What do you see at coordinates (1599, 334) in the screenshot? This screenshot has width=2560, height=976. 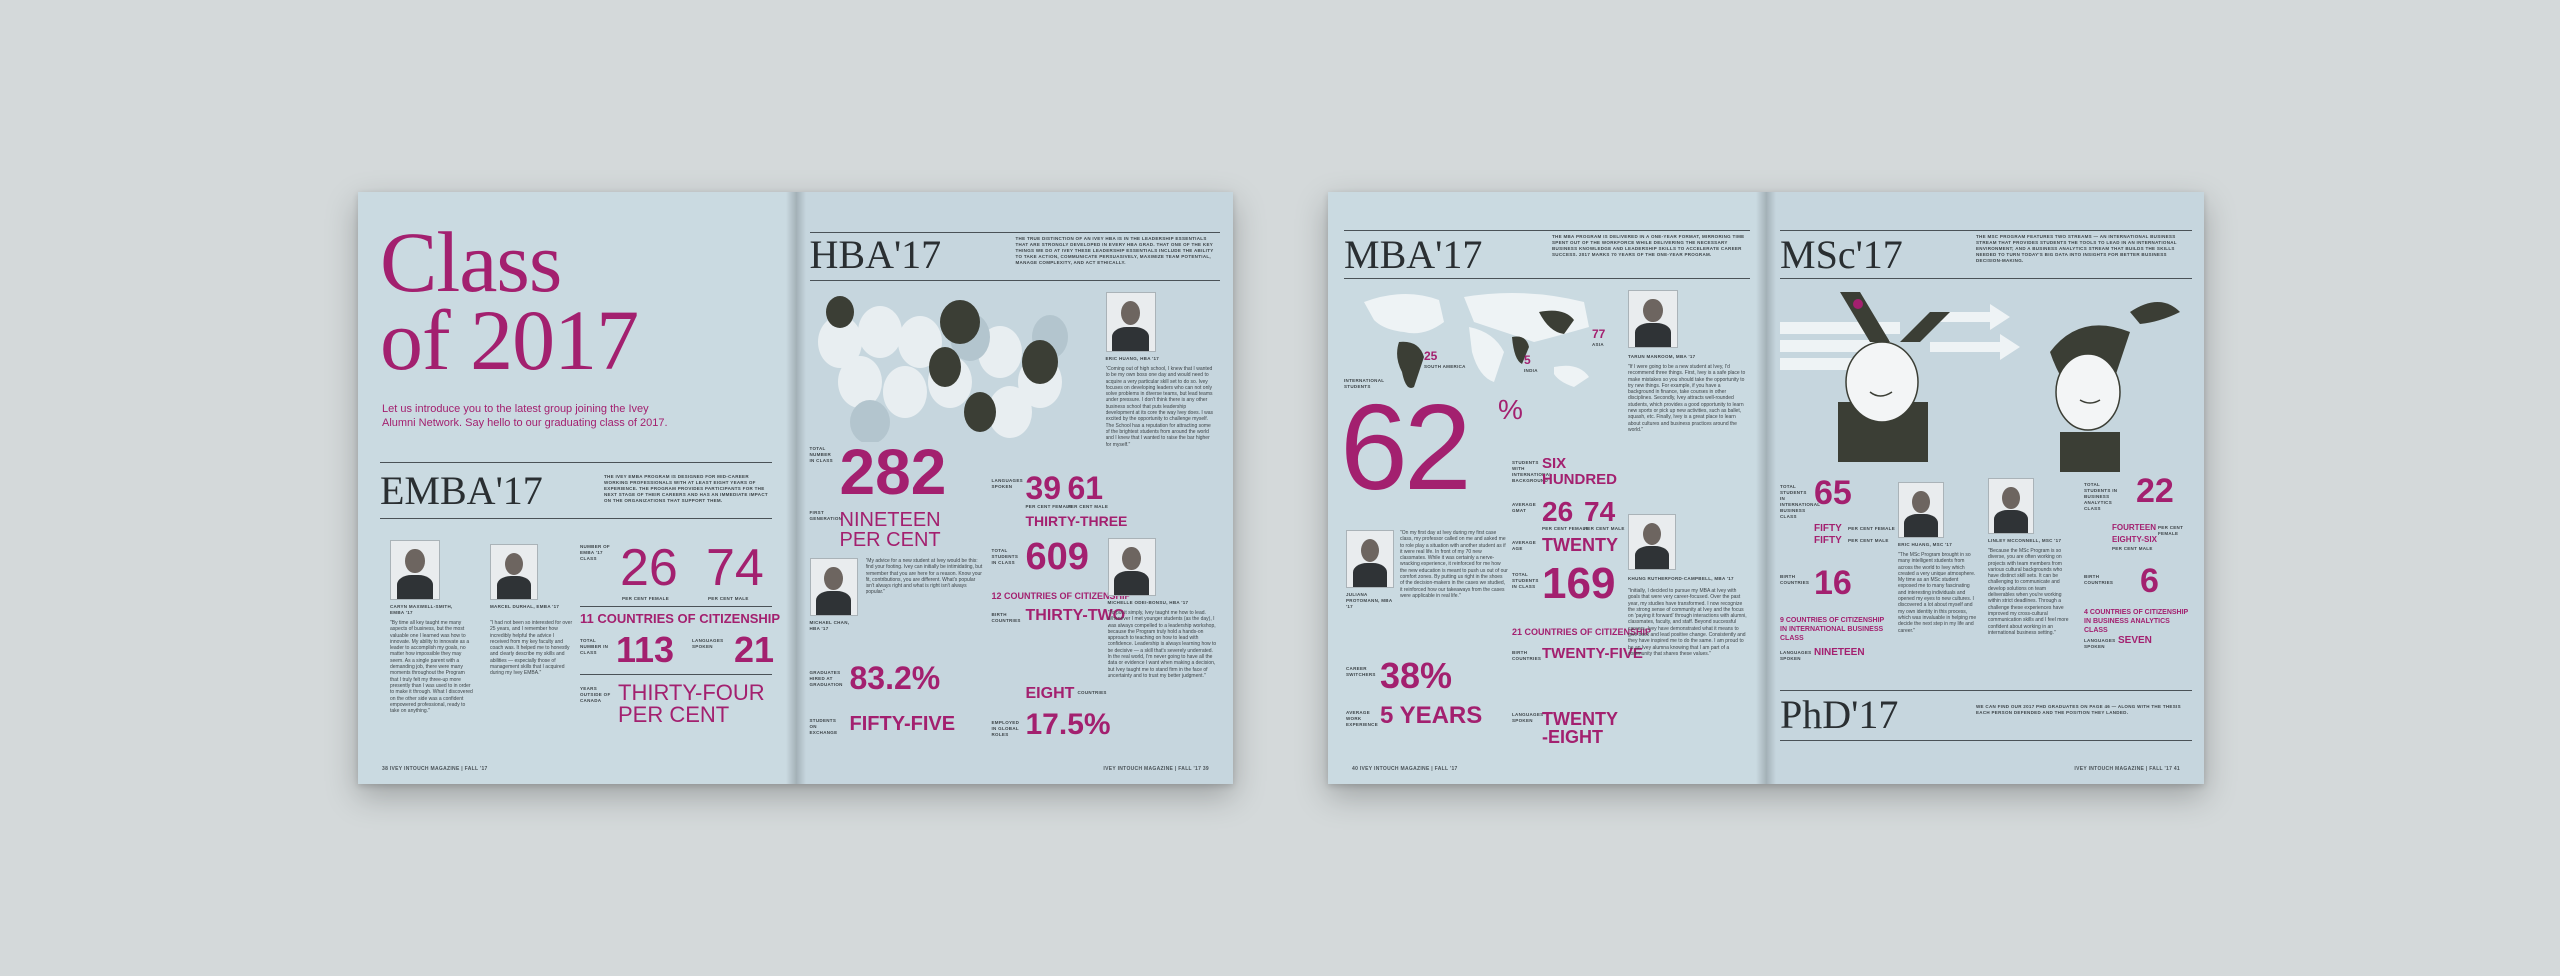 I see `map-stat-value: 77` at bounding box center [1599, 334].